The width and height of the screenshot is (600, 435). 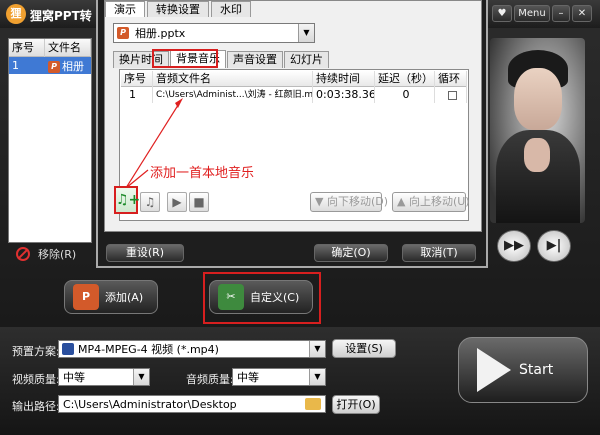 I want to click on tab-slide-timing: 换片时间, so click(x=141, y=59).